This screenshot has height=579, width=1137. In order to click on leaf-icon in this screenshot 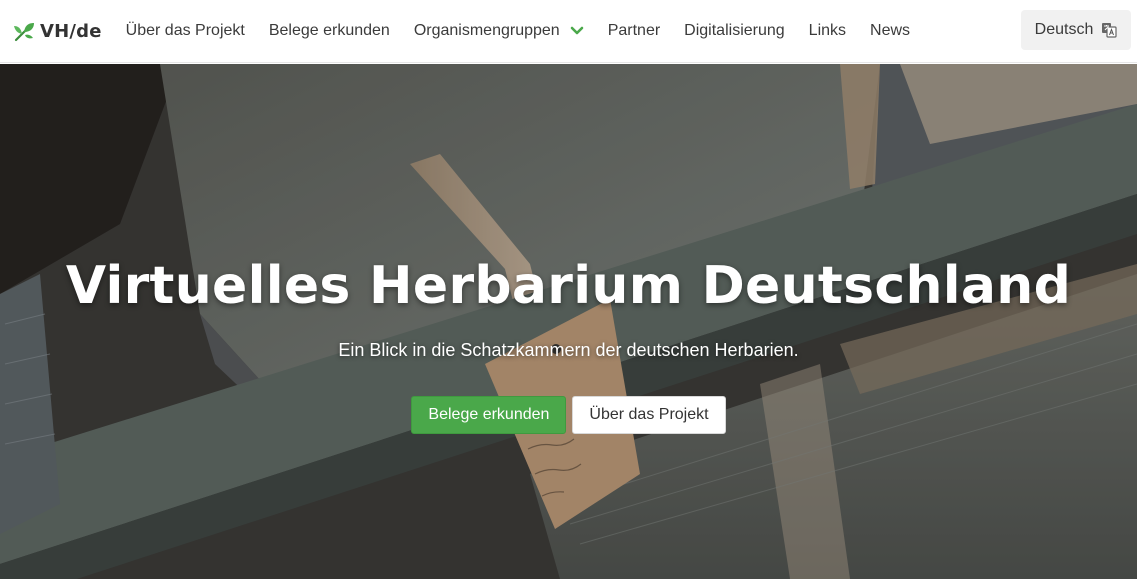, I will do `click(24, 32)`.